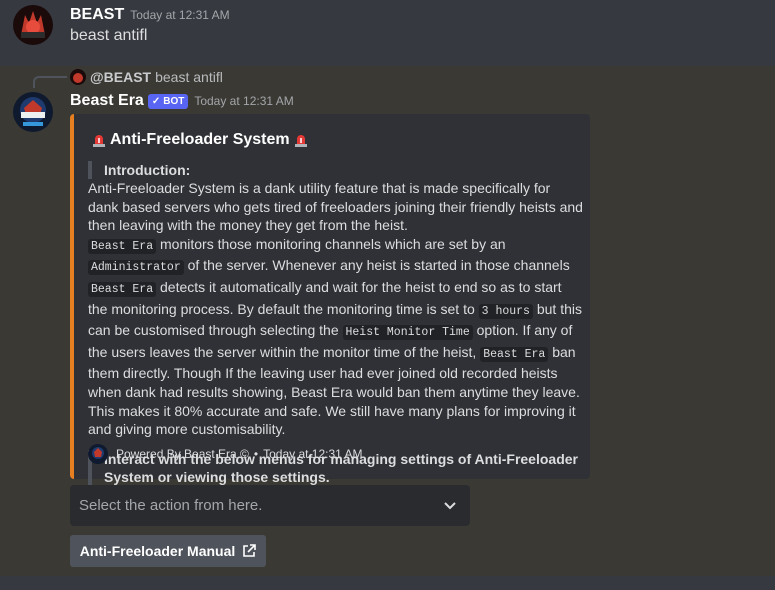 The width and height of the screenshot is (775, 590). Describe the element at coordinates (450, 506) in the screenshot. I see `chevron-down-icon` at that location.